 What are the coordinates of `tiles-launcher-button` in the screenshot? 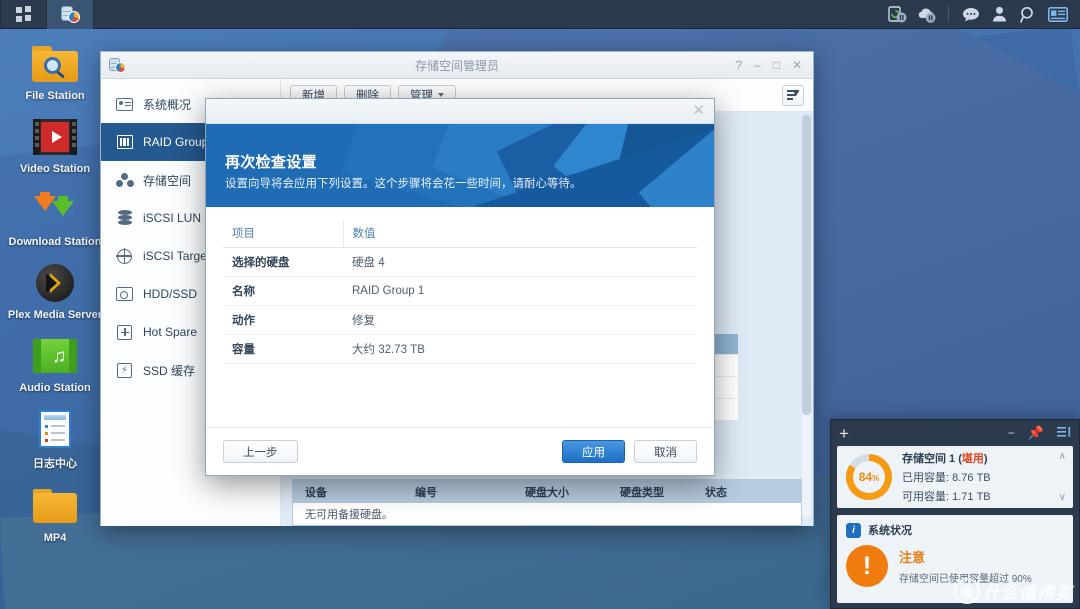 It's located at (23, 14).